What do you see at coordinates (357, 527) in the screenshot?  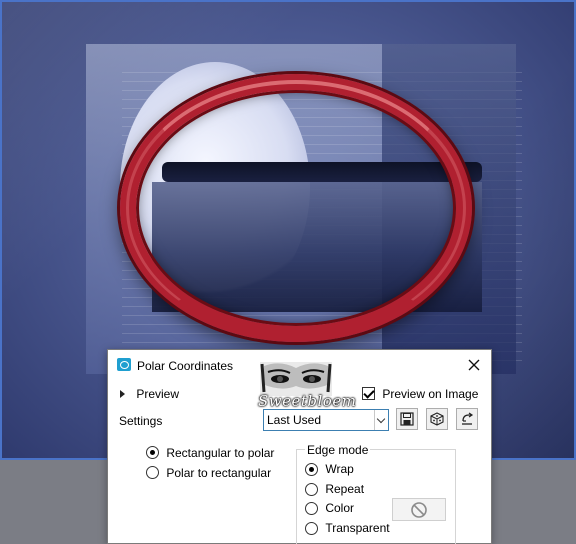 I see `radio-label: Transparent` at bounding box center [357, 527].